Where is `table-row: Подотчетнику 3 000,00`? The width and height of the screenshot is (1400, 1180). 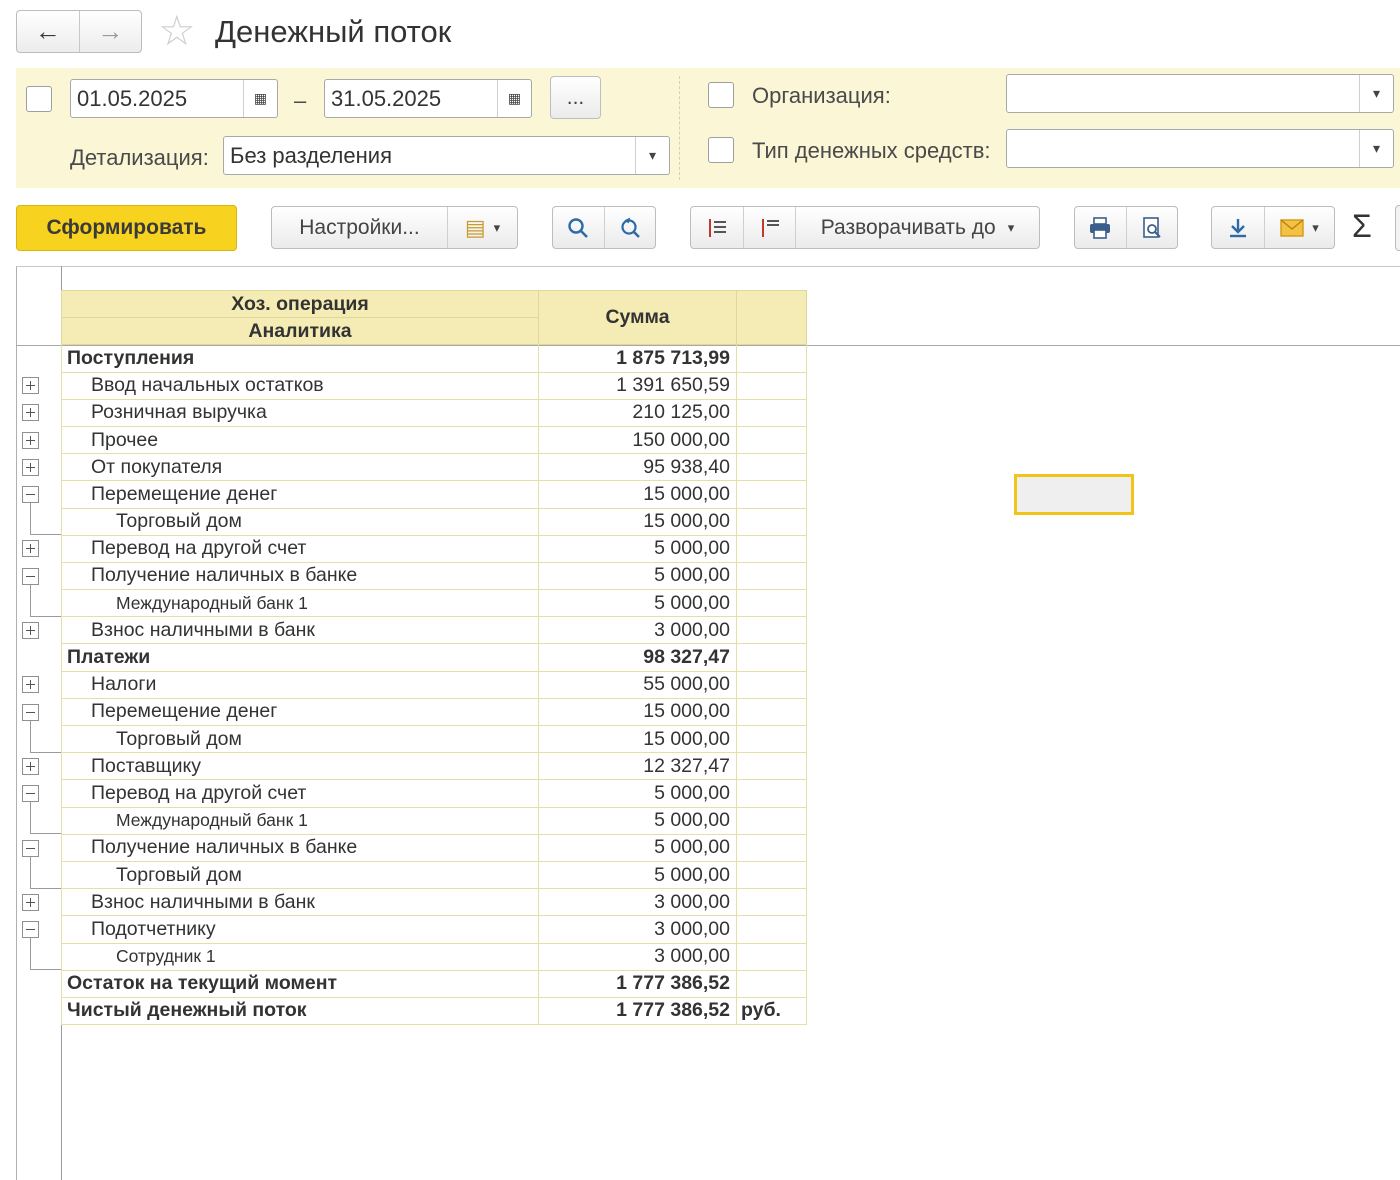 table-row: Подотчетнику 3 000,00 is located at coordinates (434, 929).